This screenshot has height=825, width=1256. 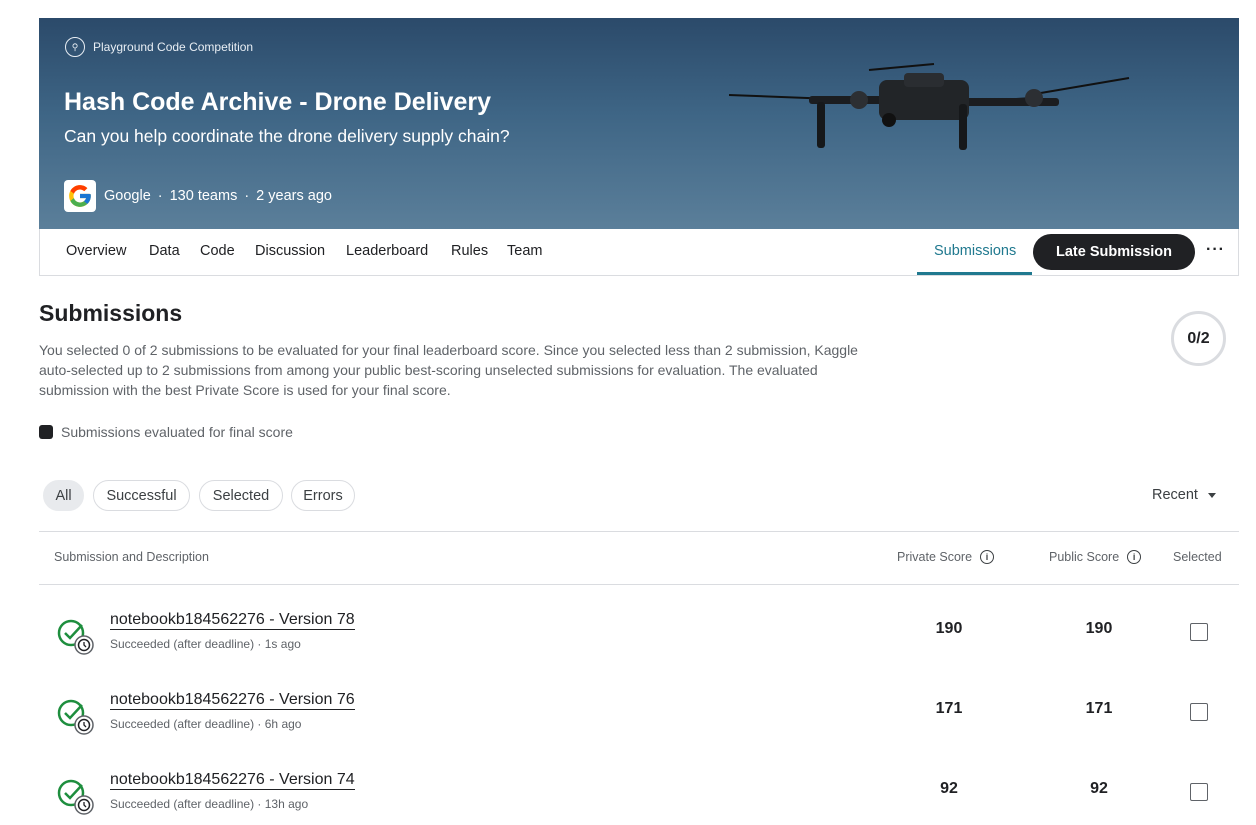 I want to click on public-score: 190, so click(x=1099, y=628).